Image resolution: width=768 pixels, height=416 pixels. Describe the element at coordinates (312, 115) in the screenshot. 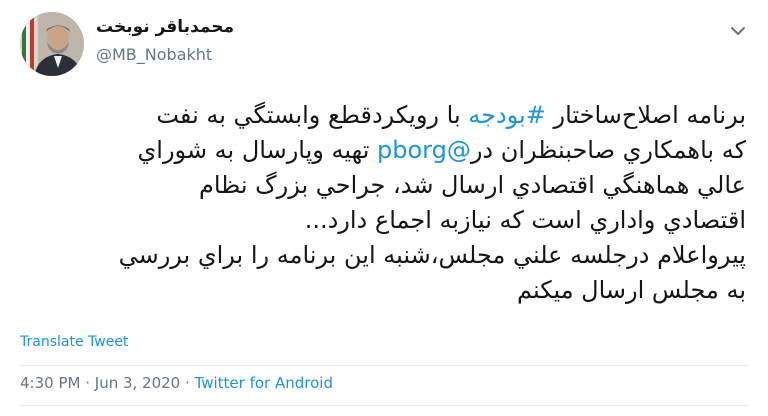

I see `tweet-text-segment: با رويكردقطع وابستگي به نفت` at that location.